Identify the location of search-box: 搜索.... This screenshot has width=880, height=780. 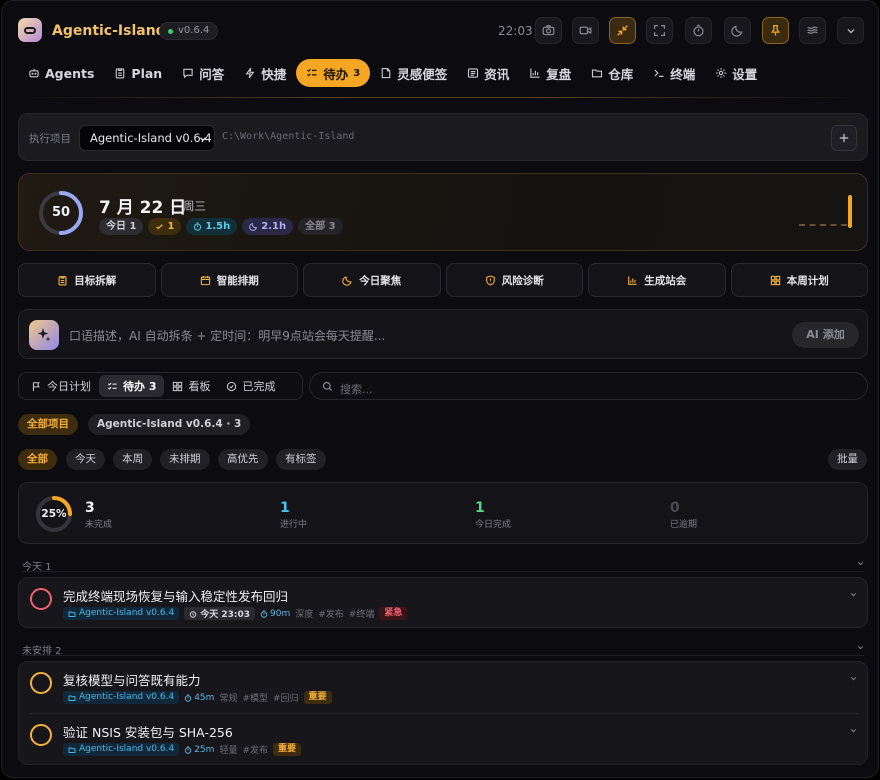
(588, 386).